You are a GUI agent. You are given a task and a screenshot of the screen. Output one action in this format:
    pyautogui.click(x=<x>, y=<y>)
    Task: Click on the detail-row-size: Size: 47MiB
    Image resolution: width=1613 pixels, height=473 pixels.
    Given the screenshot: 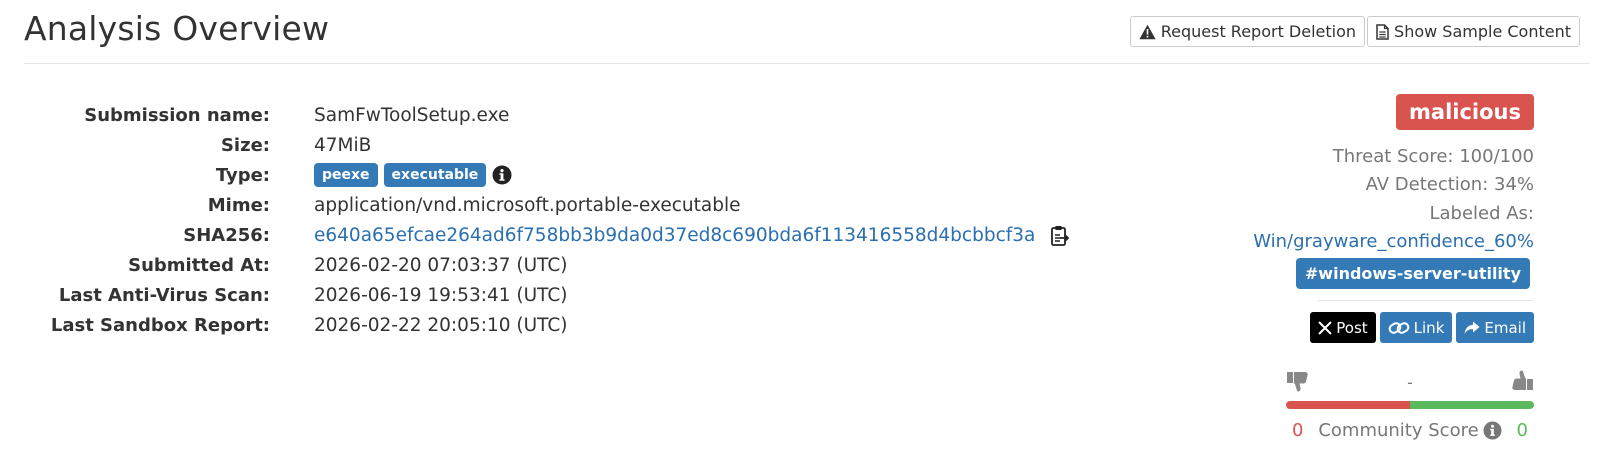 What is the action you would take?
    pyautogui.click(x=600, y=145)
    